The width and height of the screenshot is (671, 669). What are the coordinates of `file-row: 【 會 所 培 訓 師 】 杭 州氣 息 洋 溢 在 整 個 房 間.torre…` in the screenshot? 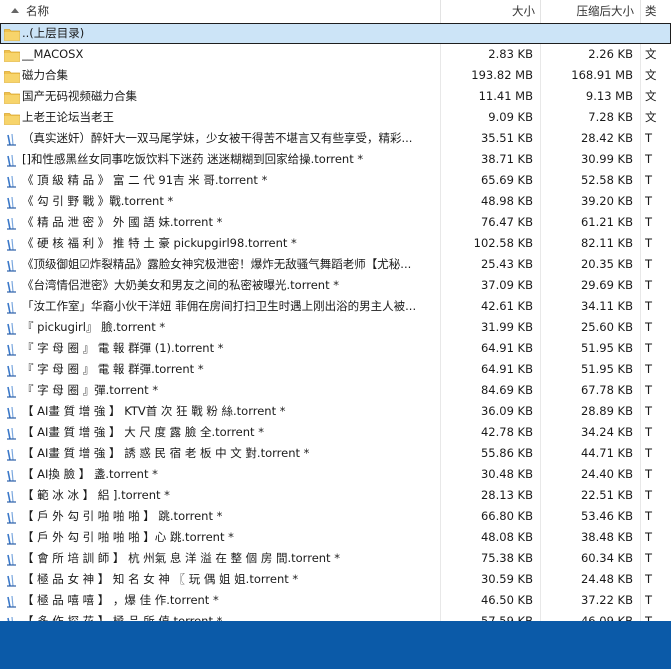 It's located at (335, 558).